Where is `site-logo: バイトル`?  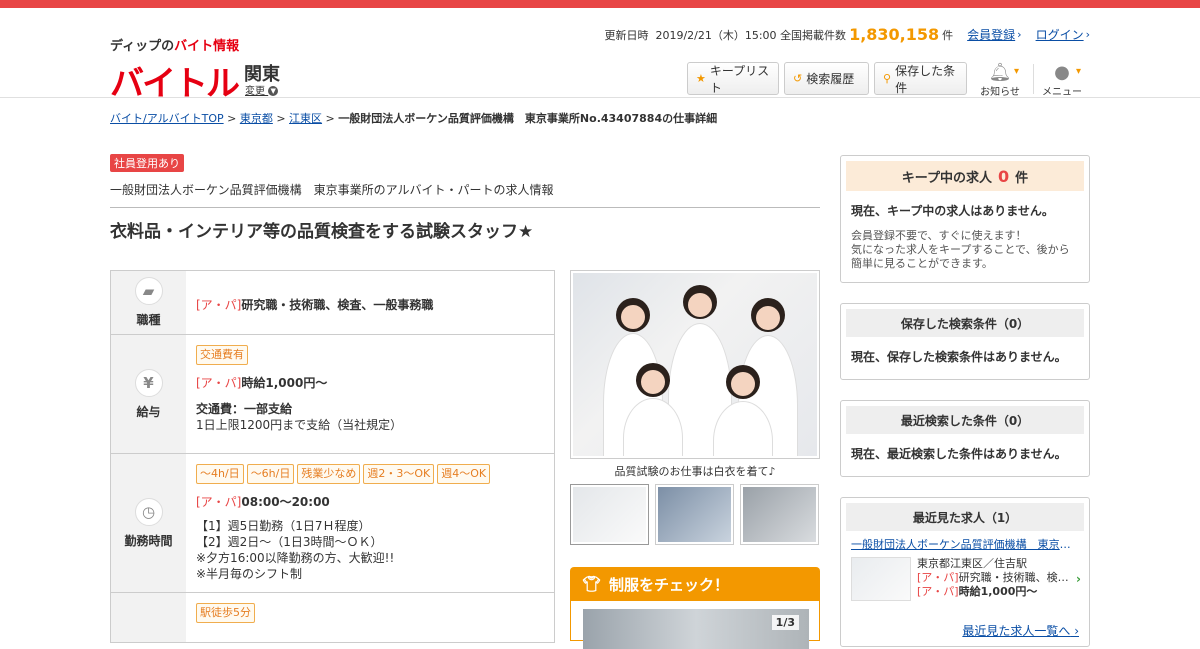 site-logo: バイトル is located at coordinates (175, 80).